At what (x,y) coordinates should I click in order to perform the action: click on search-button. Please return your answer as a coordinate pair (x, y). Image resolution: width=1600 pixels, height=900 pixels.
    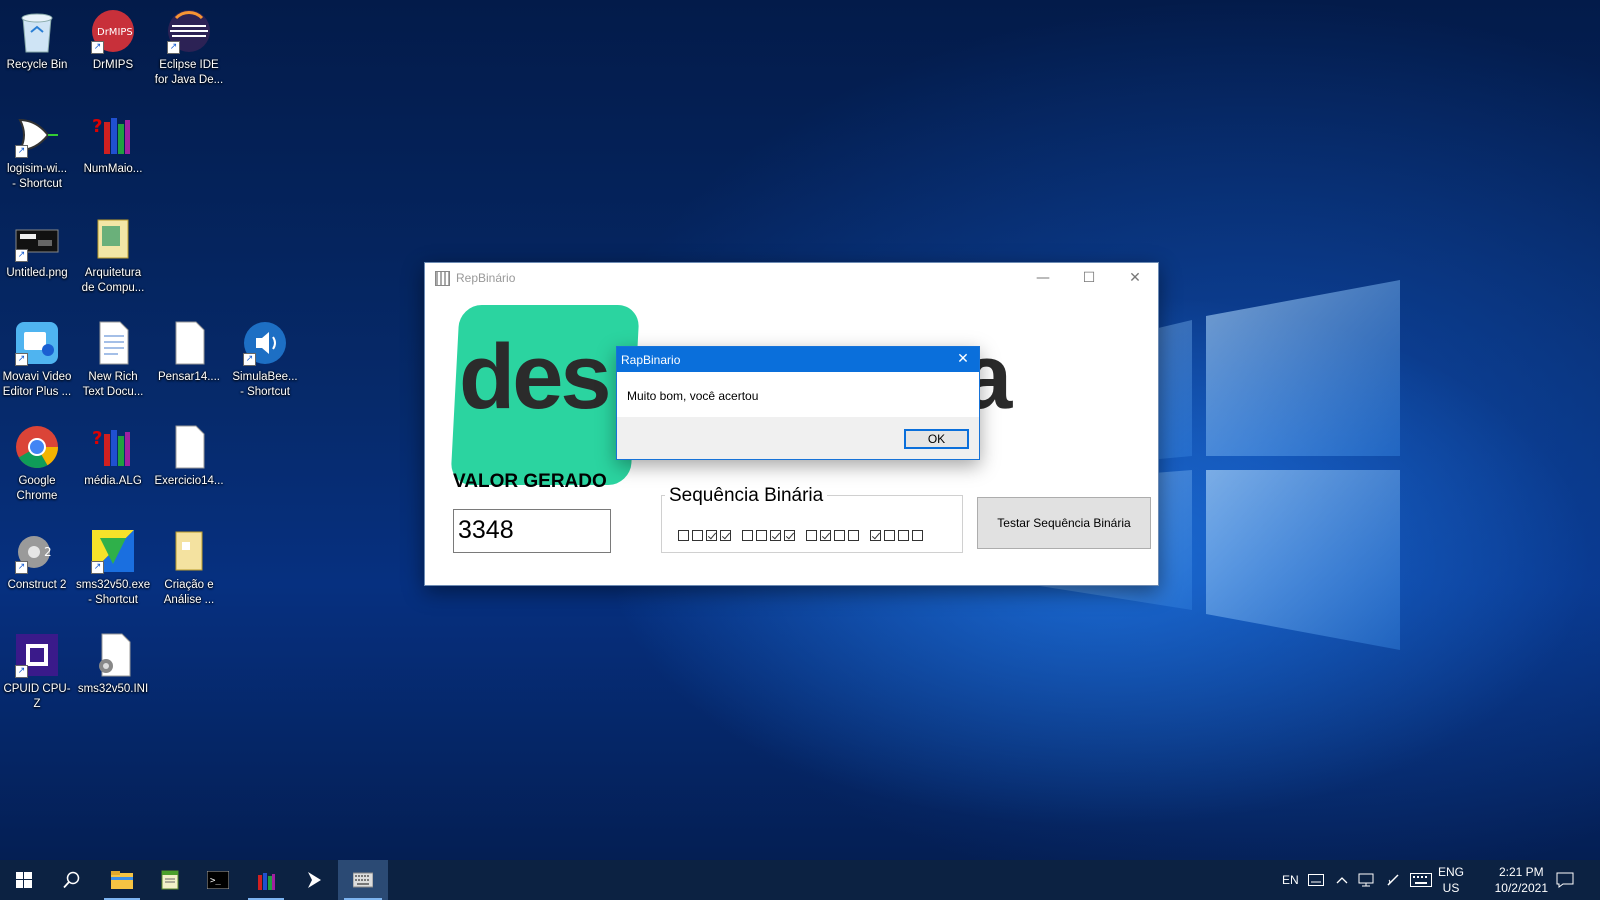
    Looking at the image, I should click on (72, 880).